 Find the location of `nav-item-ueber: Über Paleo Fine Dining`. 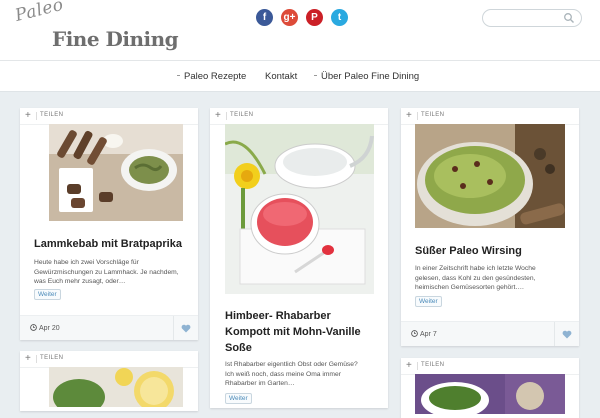

nav-item-ueber: Über Paleo Fine Dining is located at coordinates (370, 76).